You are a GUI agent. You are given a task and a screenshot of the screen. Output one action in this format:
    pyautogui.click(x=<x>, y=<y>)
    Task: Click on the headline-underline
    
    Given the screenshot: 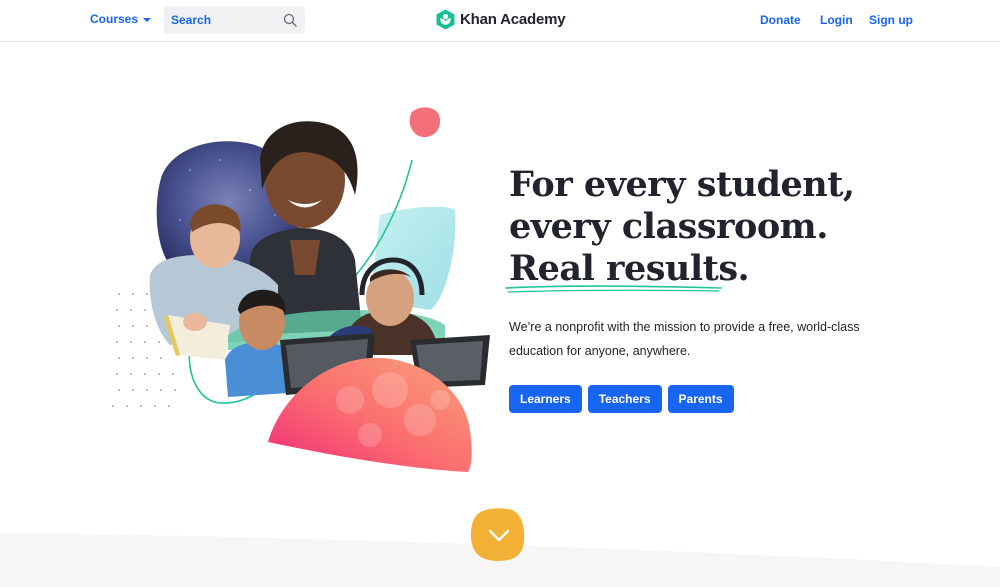 What is the action you would take?
    pyautogui.click(x=613, y=289)
    